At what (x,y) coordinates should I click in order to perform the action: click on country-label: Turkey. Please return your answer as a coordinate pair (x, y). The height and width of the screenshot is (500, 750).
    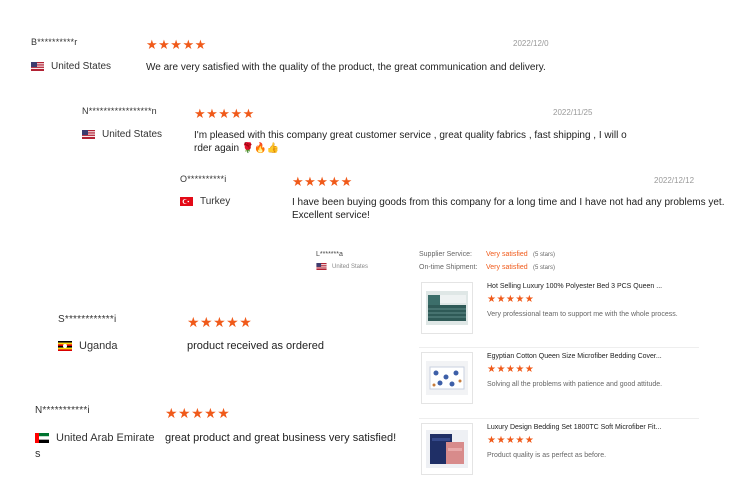
    Looking at the image, I should click on (215, 201).